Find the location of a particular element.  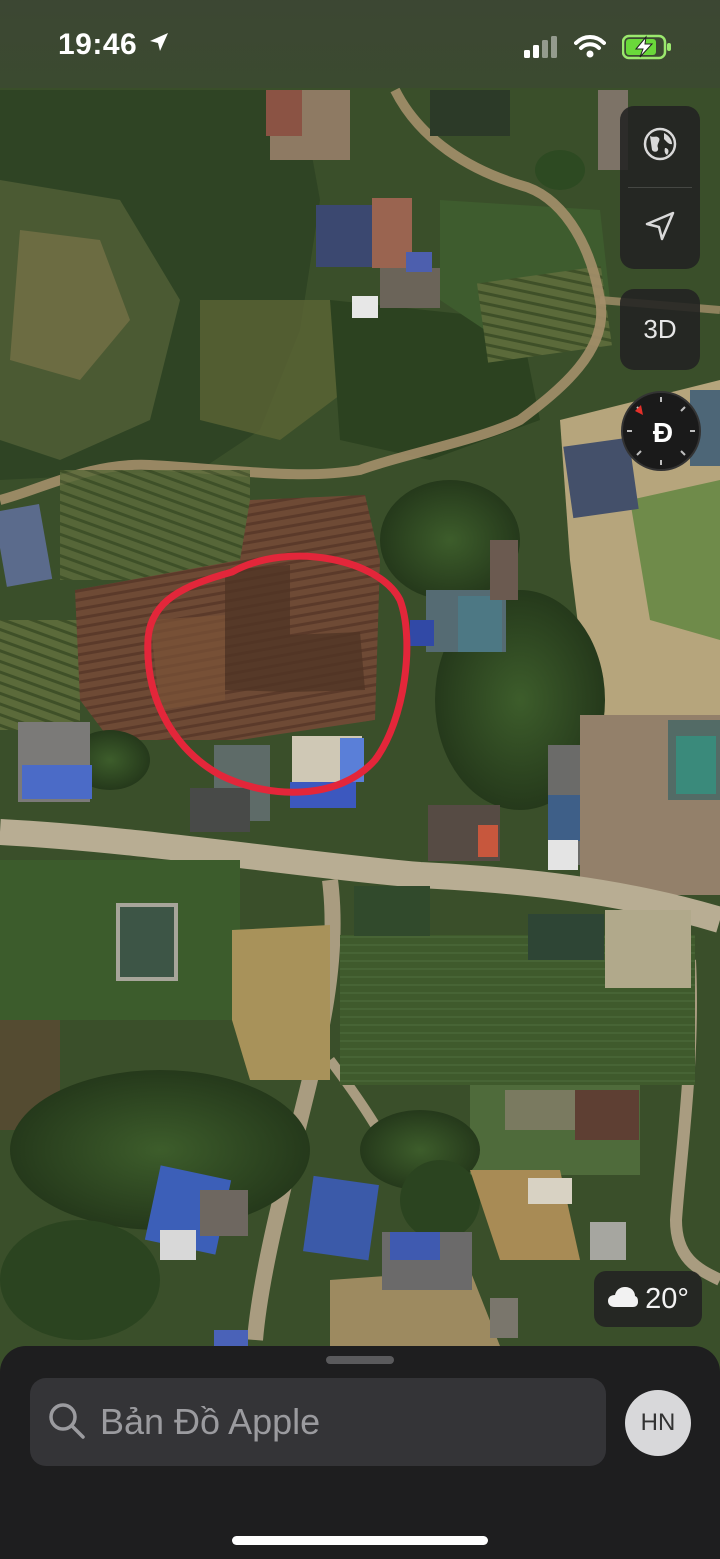

weather-badge: 20° is located at coordinates (648, 1299).